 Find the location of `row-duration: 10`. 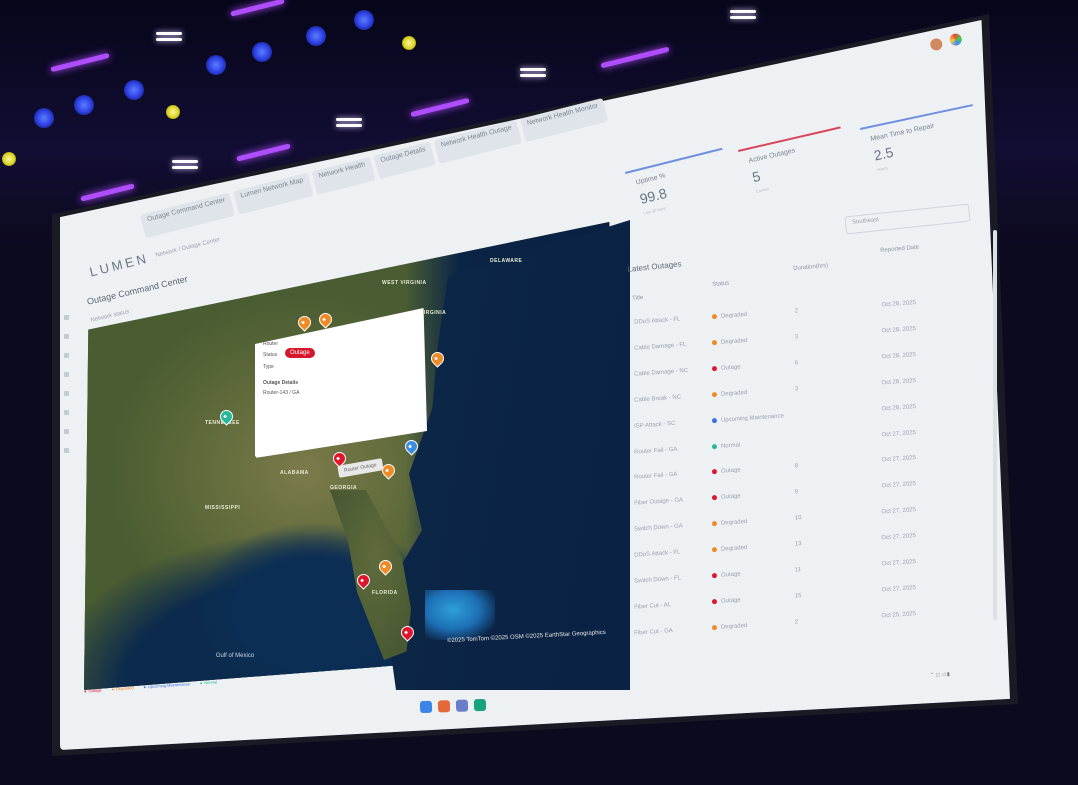

row-duration: 10 is located at coordinates (798, 518).